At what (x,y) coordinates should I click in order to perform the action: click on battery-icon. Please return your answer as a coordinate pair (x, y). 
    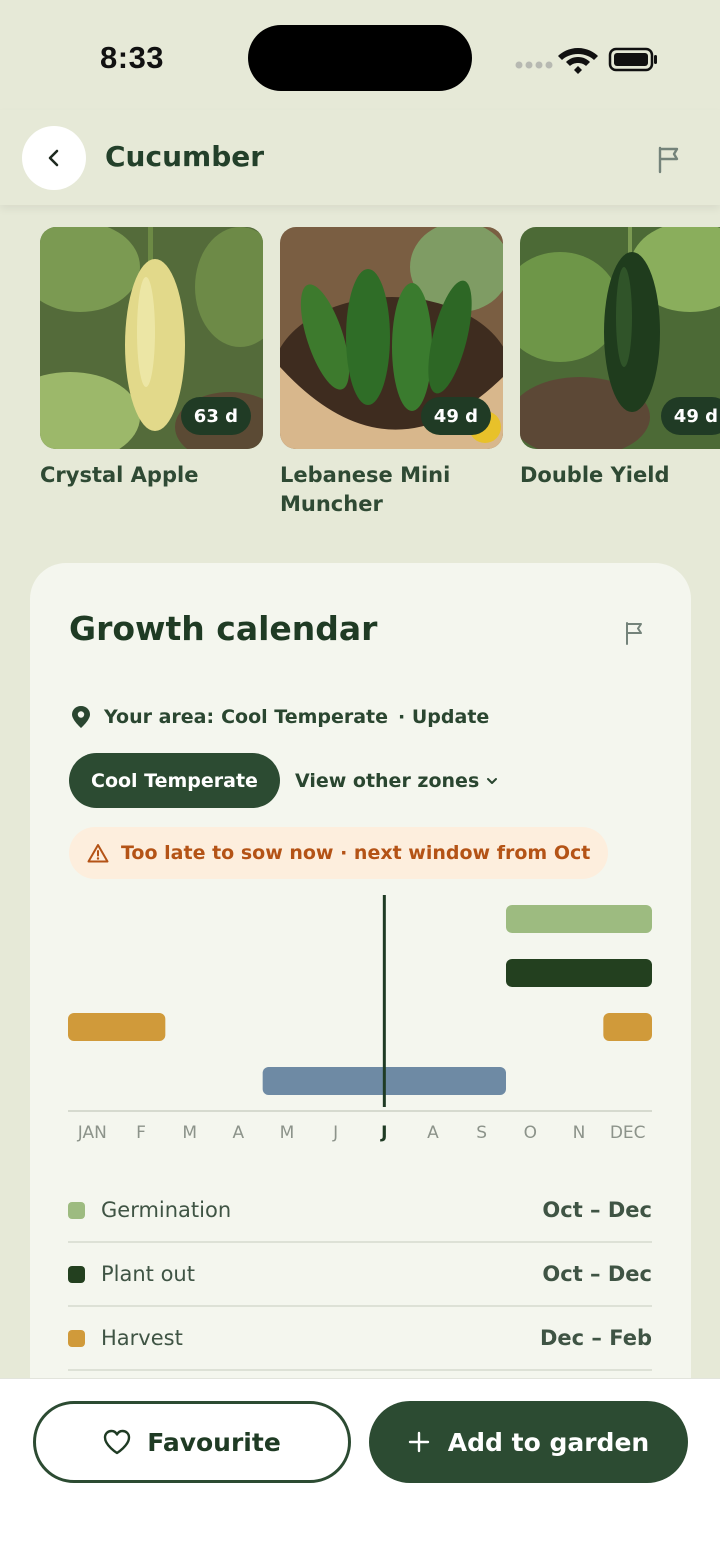
    Looking at the image, I should click on (632, 59).